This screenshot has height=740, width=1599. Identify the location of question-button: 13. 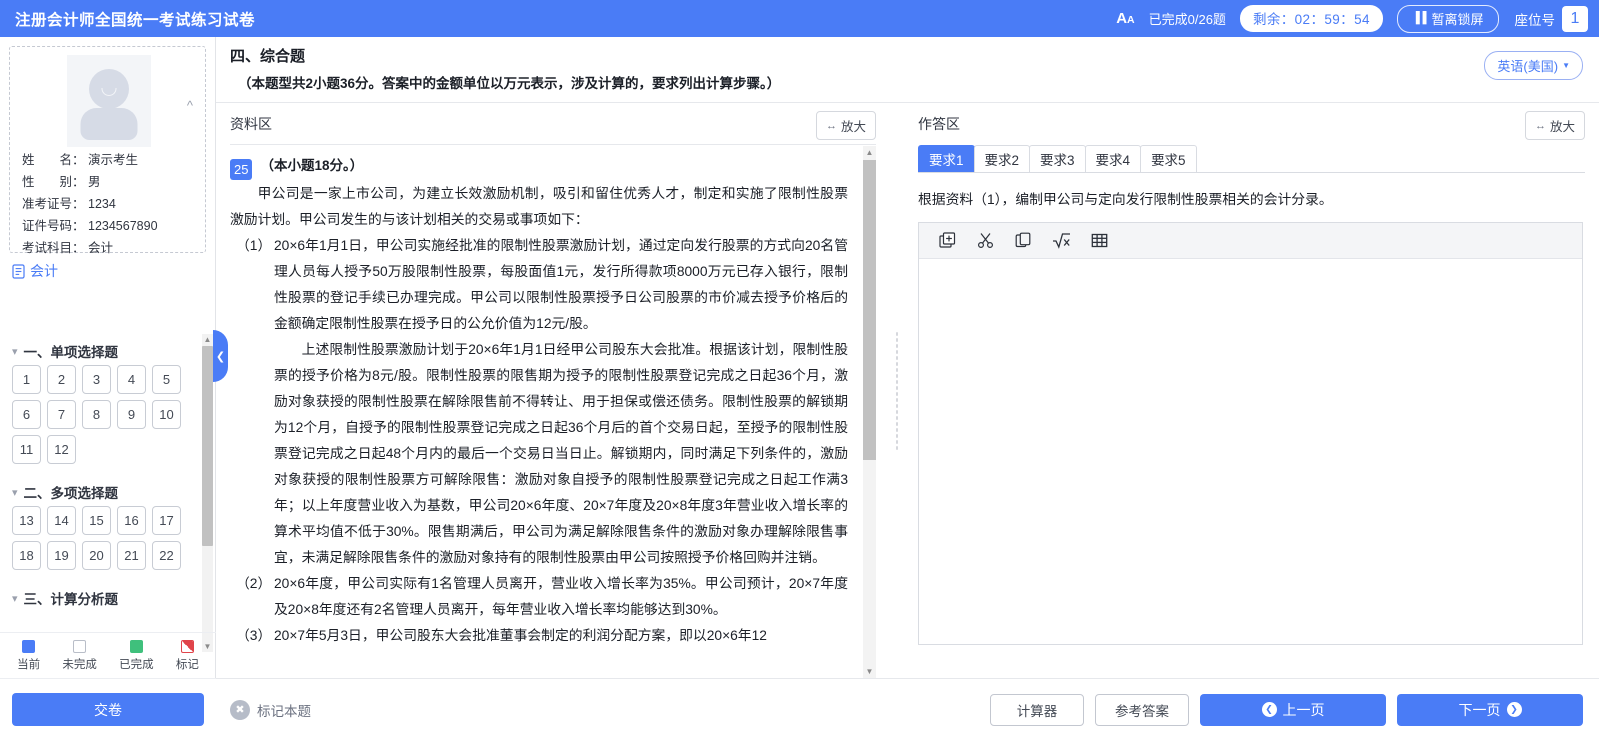
(26, 520).